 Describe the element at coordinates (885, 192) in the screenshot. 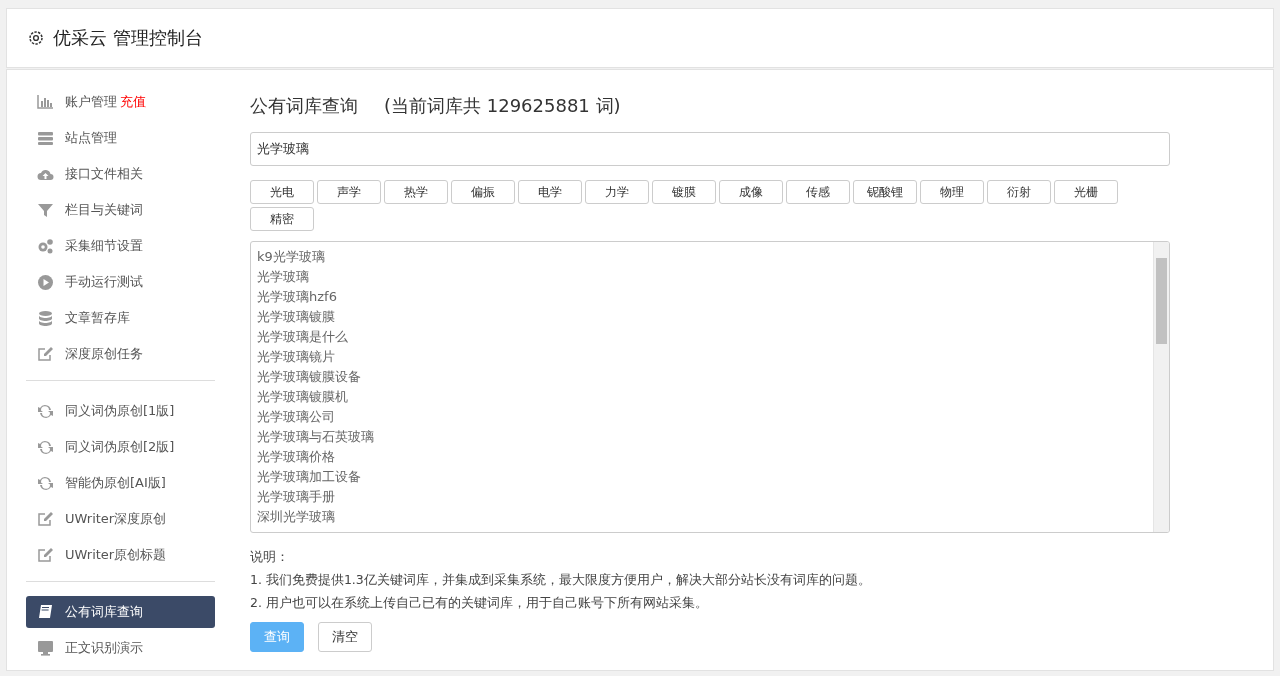

I see `tag-button: 铌酸锂` at that location.